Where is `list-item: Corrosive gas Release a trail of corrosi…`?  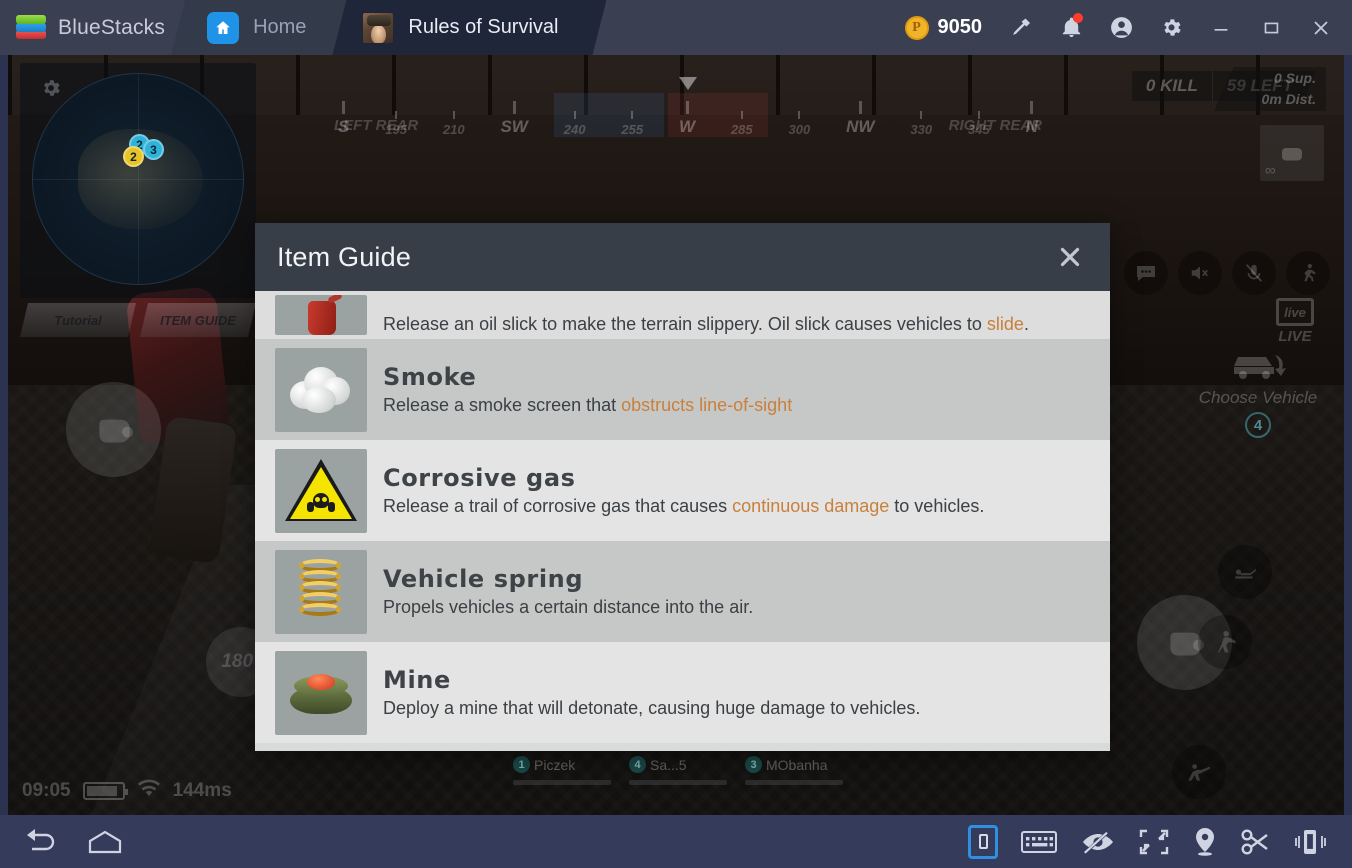
list-item: Corrosive gas Release a trail of corrosi… is located at coordinates (682, 490).